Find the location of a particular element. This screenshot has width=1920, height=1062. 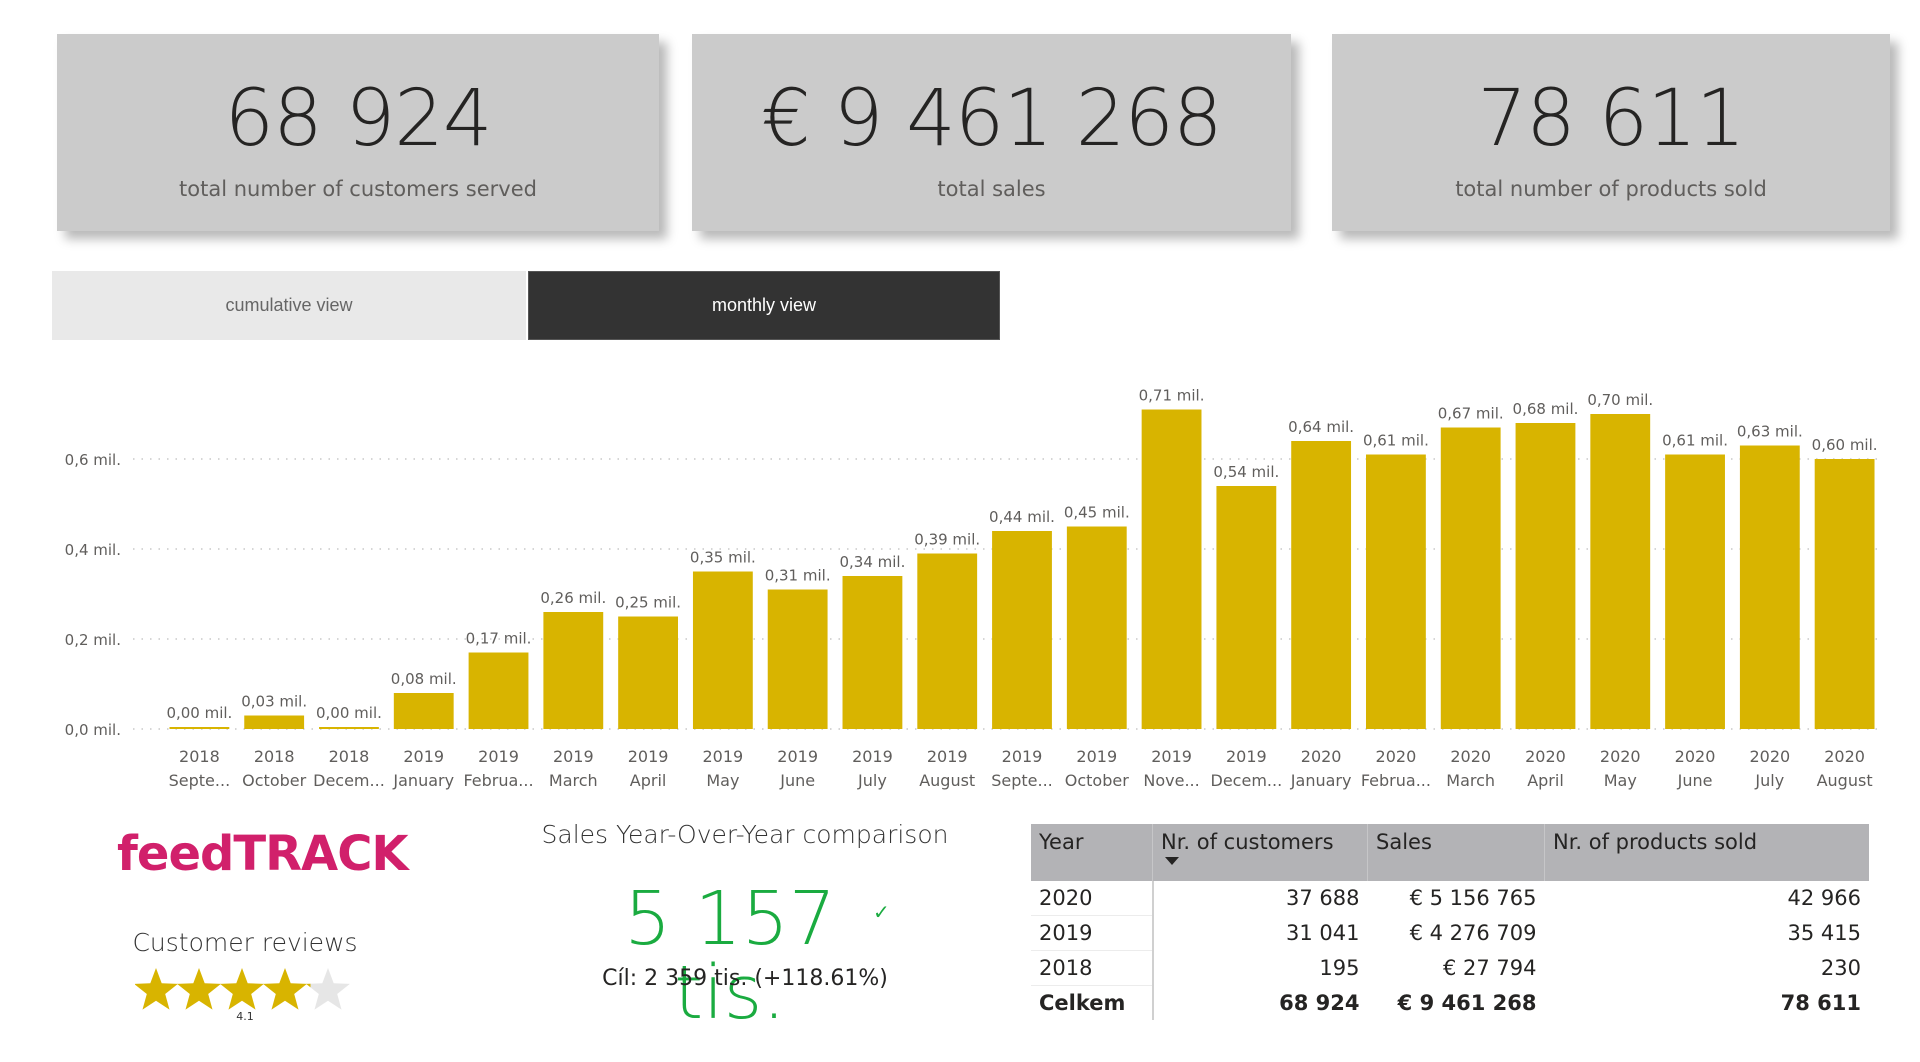

data-label: 0,26 mil. is located at coordinates (573, 598).